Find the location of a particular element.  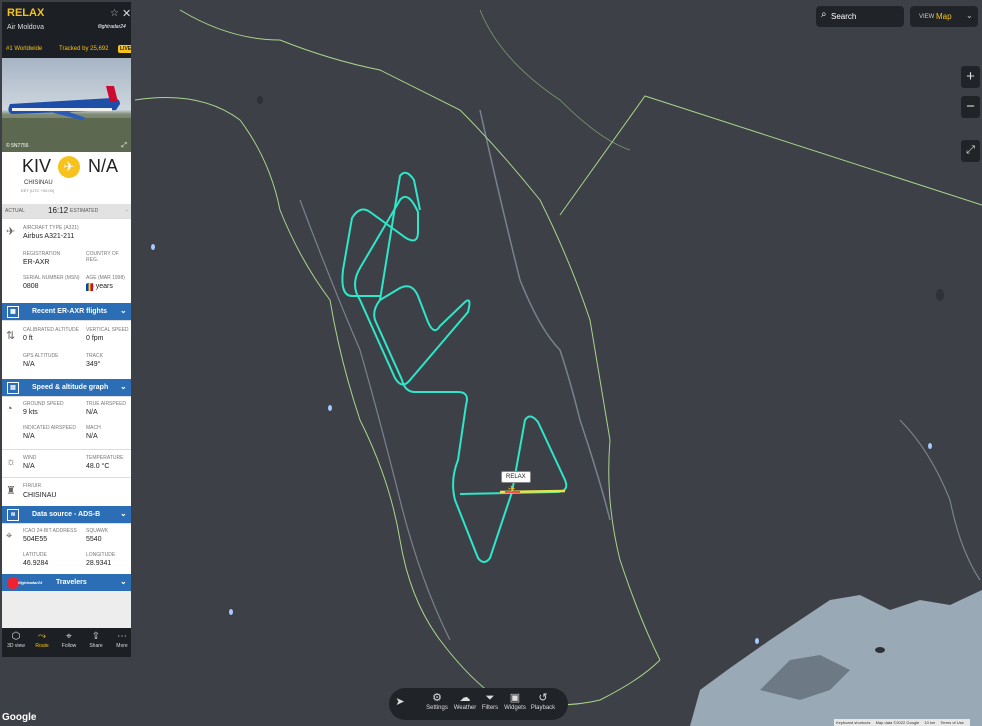

google-logo: Google is located at coordinates (19, 717).